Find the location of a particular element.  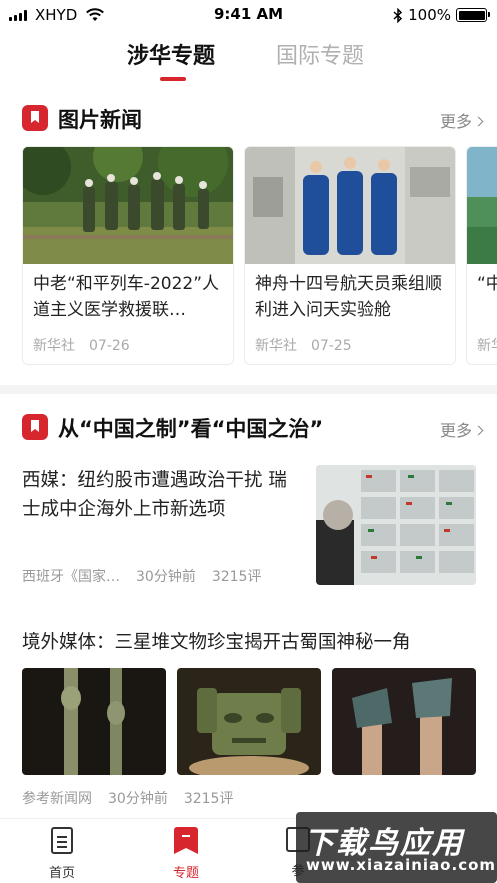

photo-card: 神舟十四号航天员乘组顺利进入问天实验舱 新华社 07-25 is located at coordinates (350, 255).